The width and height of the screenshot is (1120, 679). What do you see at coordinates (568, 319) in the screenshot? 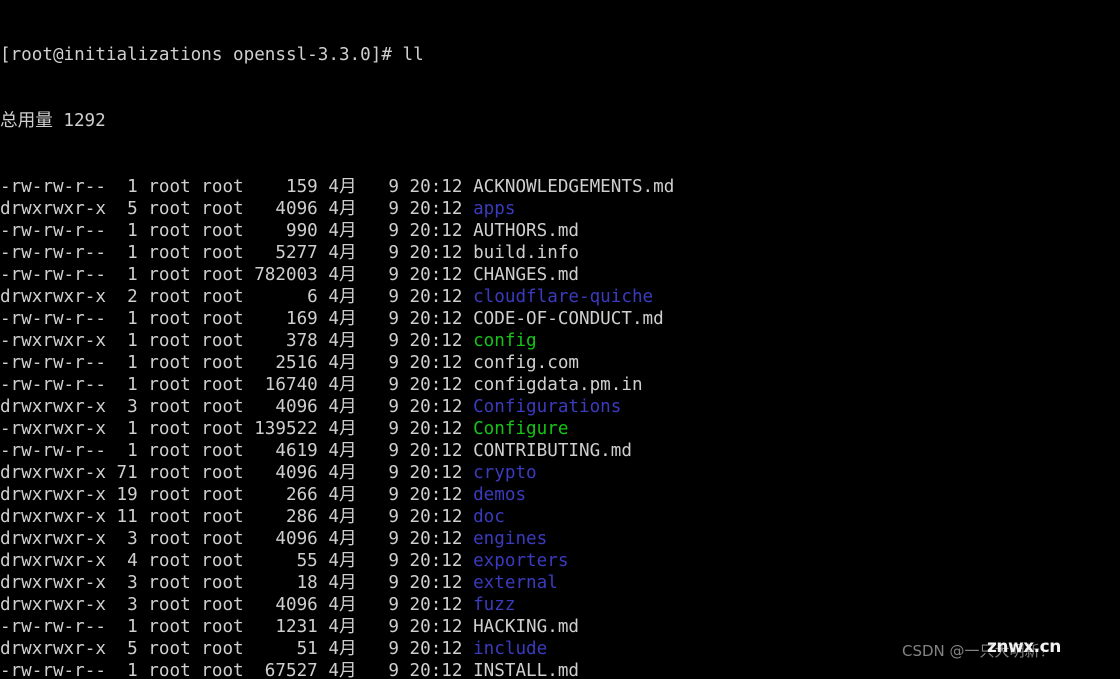
I see `file-name: CODE-OF-CONDUCT.md` at bounding box center [568, 319].